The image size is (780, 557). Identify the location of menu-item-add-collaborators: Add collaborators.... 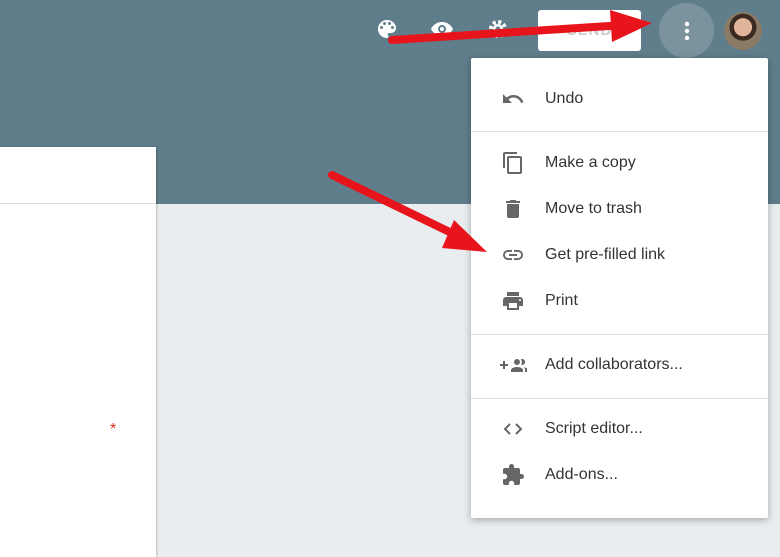
(619, 365).